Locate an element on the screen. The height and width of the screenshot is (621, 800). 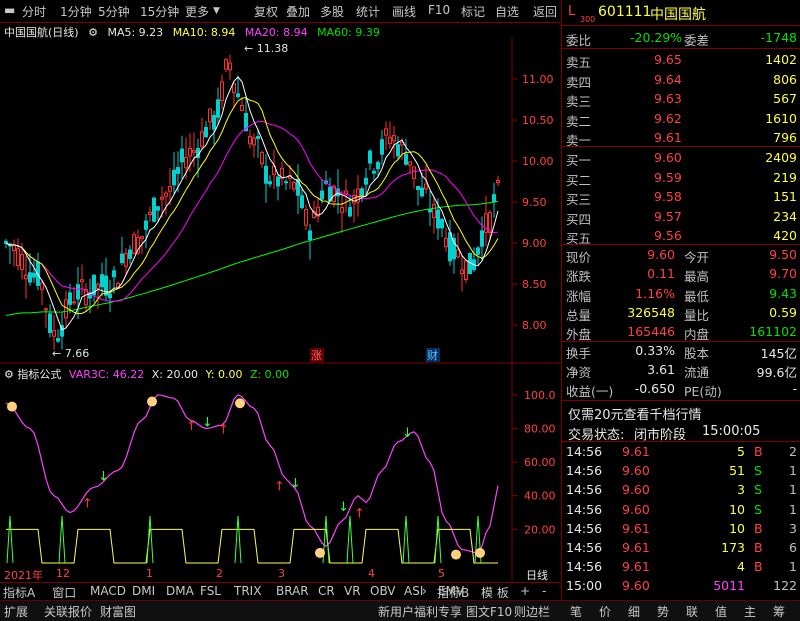
tick-volume: 10 is located at coordinates (737, 528).